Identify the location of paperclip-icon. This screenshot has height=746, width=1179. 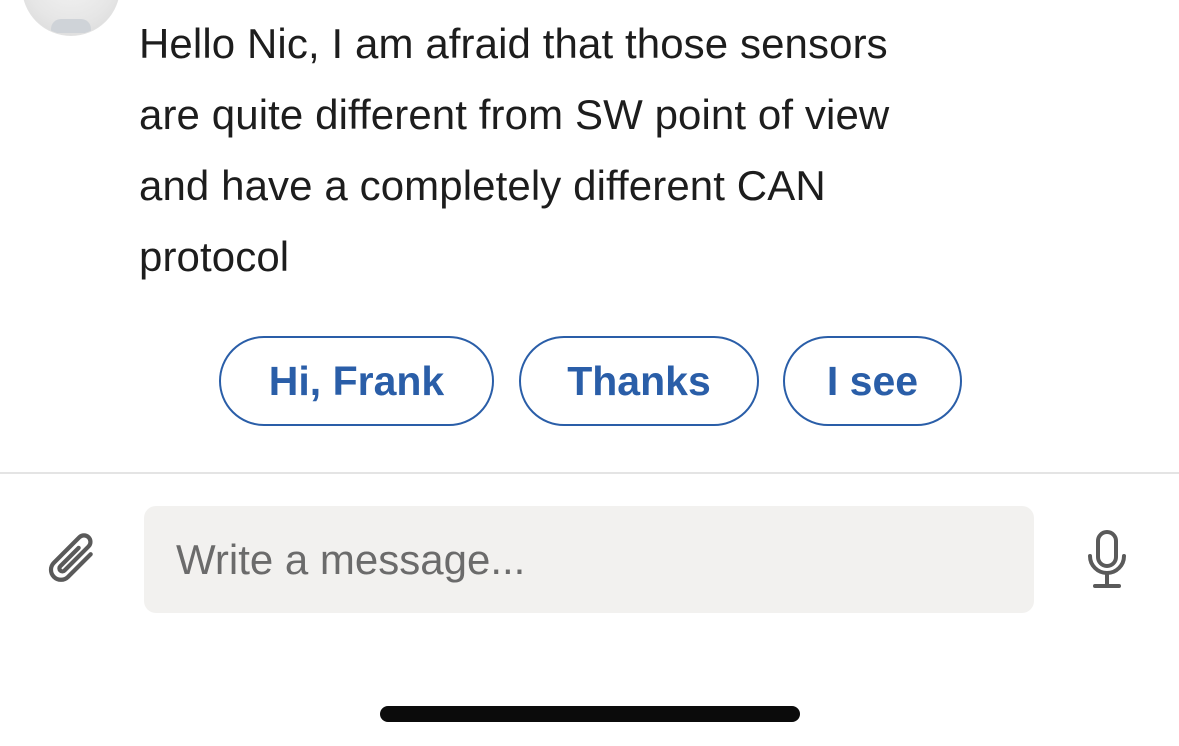
(70, 557).